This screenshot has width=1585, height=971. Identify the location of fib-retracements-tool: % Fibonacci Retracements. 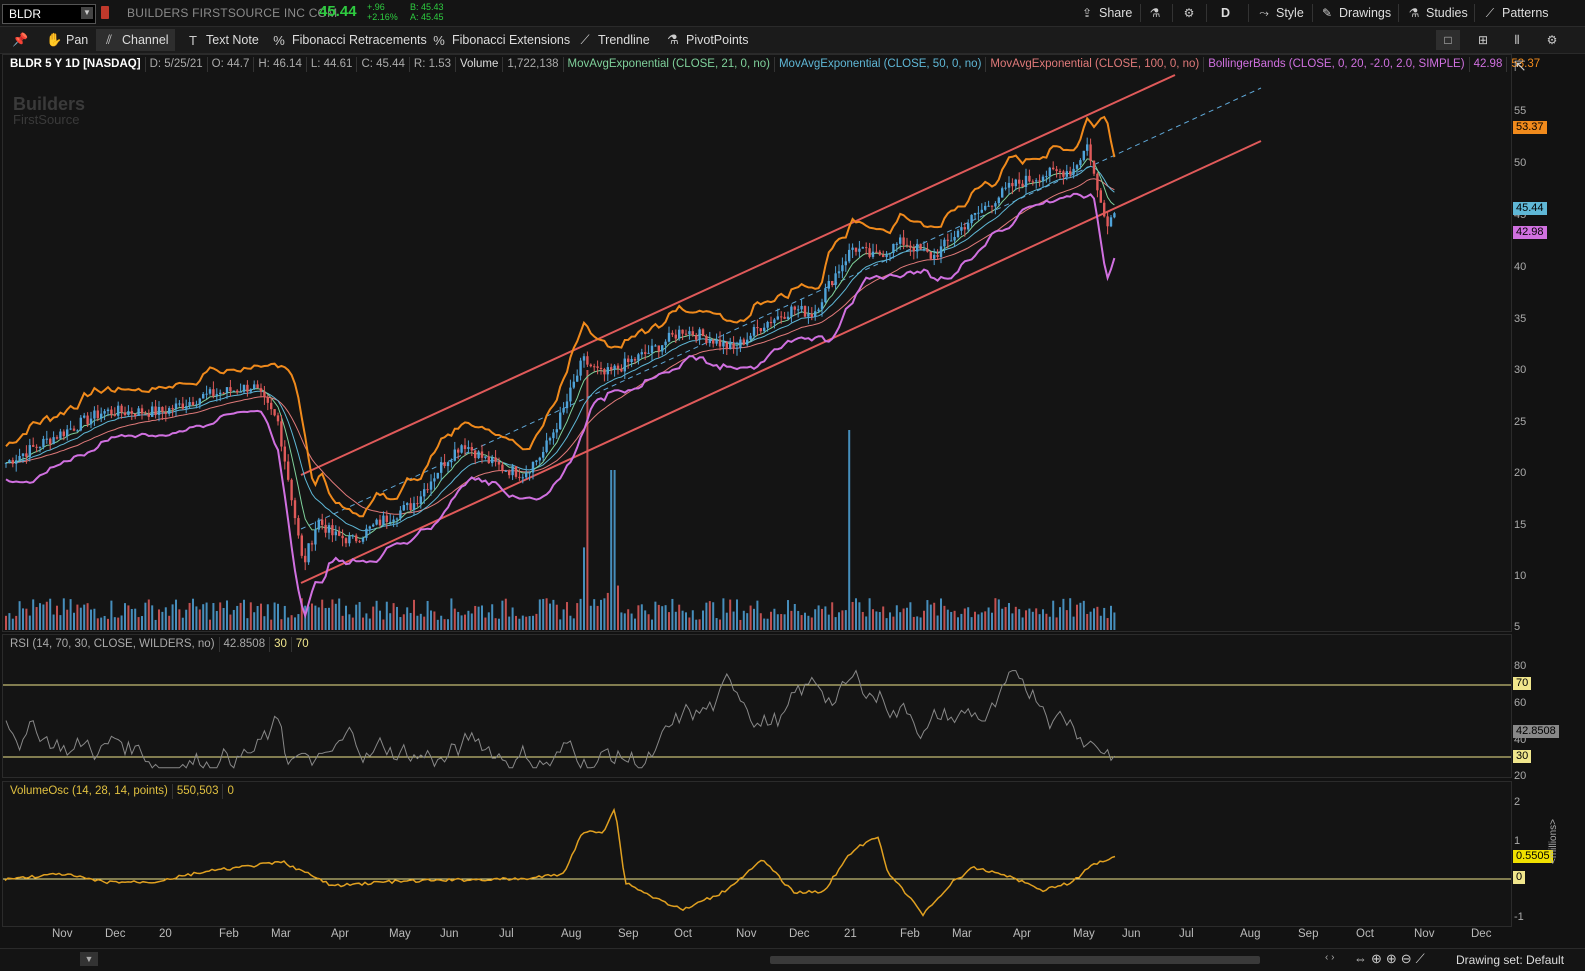
(349, 40).